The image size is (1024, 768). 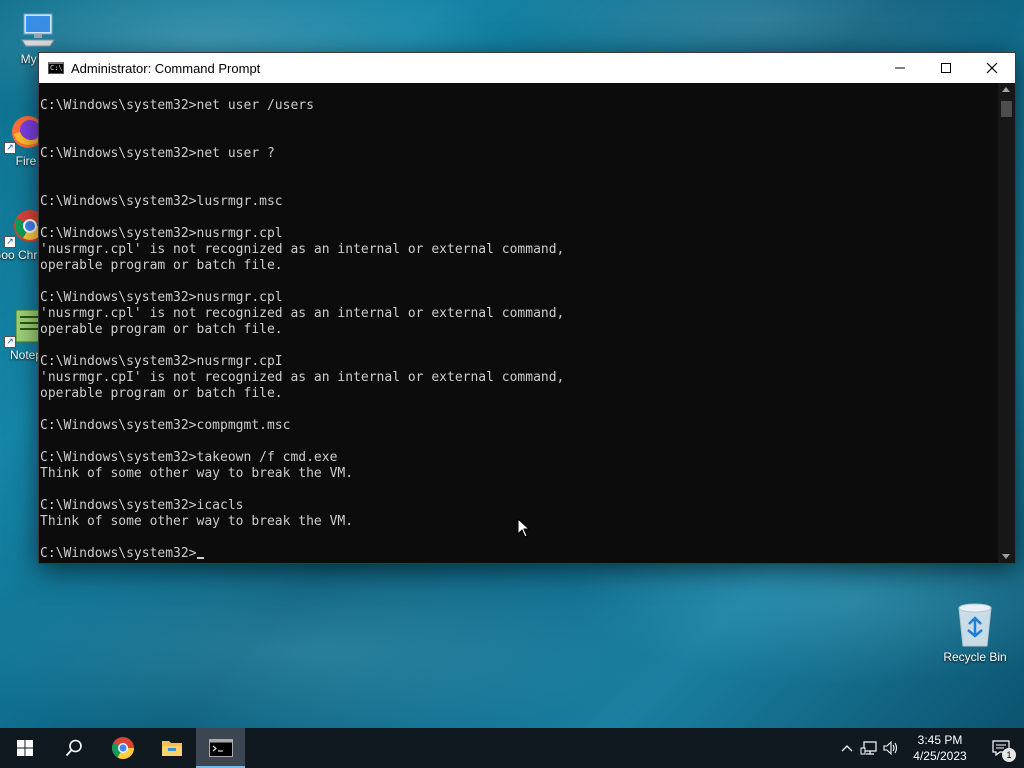 I want to click on speaker-icon, so click(x=890, y=748).